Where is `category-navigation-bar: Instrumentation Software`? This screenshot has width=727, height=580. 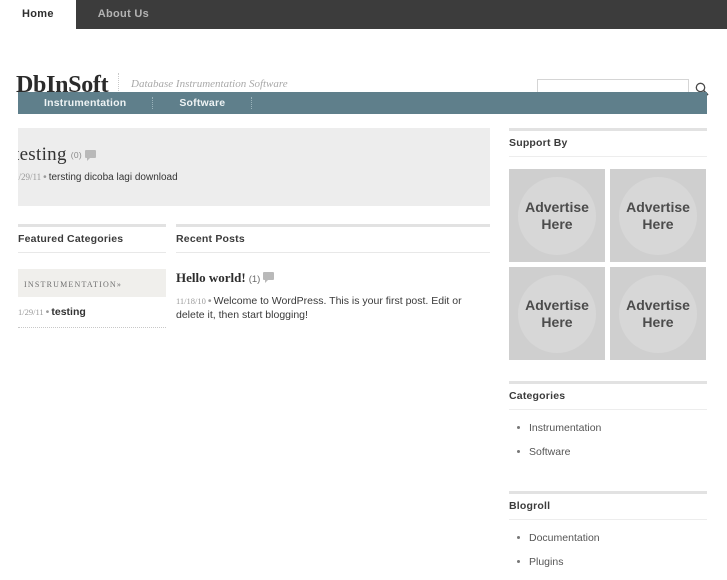
category-navigation-bar: Instrumentation Software is located at coordinates (362, 103).